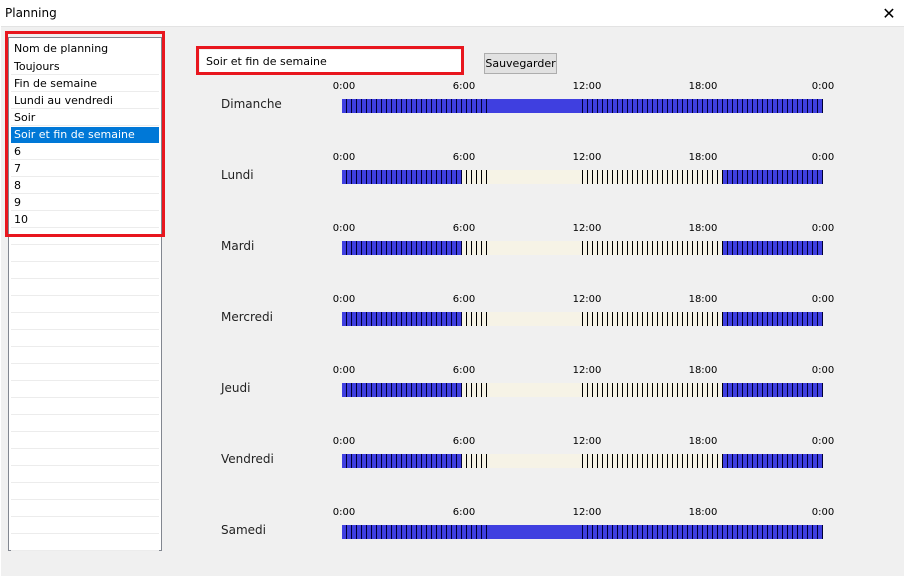  I want to click on day-label: Dimanche, so click(251, 104).